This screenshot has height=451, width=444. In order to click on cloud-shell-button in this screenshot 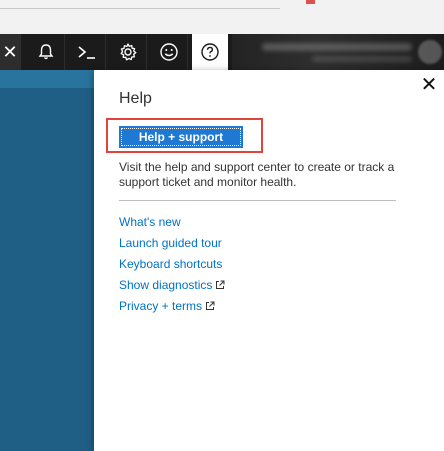, I will do `click(87, 52)`.